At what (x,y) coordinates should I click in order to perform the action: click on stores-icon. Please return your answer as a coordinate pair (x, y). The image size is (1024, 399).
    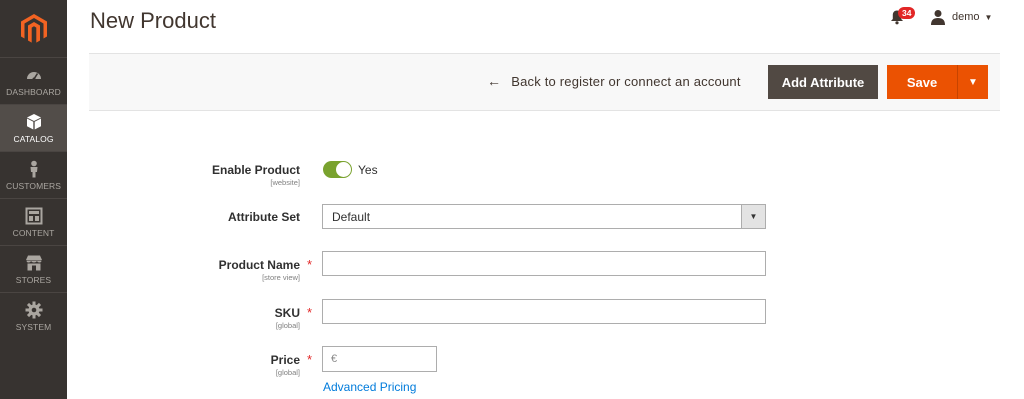
    Looking at the image, I should click on (33, 262).